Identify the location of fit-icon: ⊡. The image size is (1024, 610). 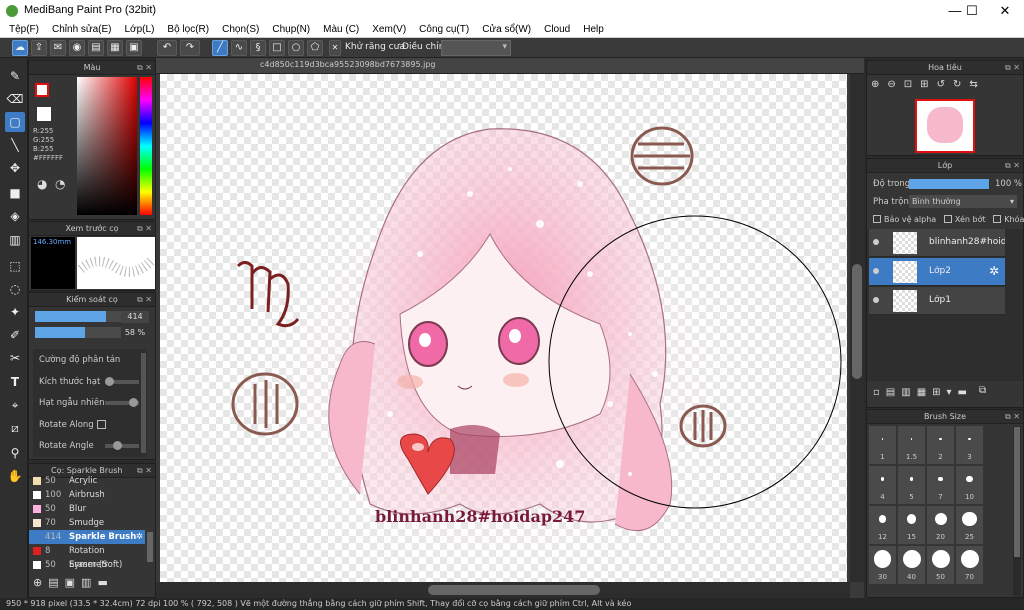
(912, 84).